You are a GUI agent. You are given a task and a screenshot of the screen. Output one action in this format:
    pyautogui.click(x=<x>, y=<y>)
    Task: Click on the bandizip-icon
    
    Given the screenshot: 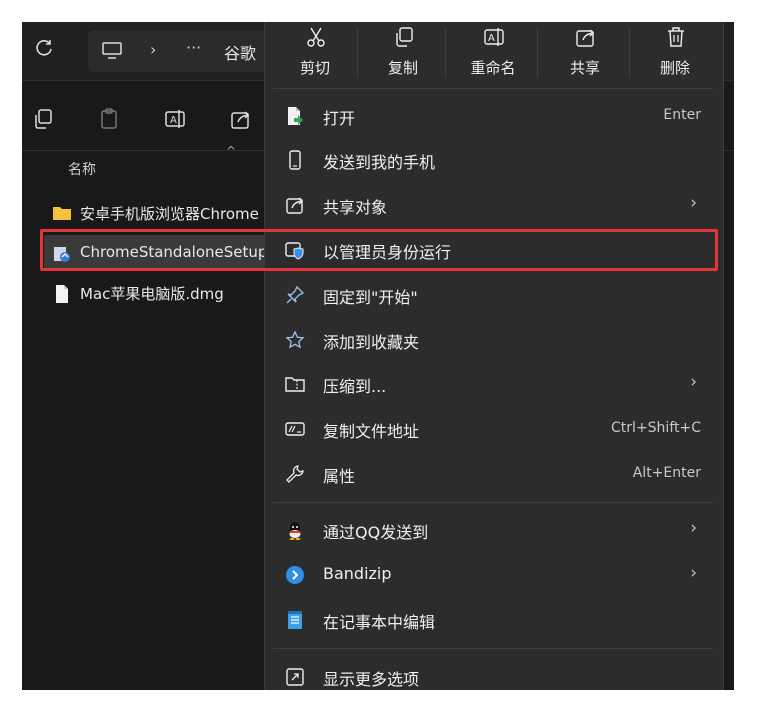 What is the action you would take?
    pyautogui.click(x=295, y=575)
    